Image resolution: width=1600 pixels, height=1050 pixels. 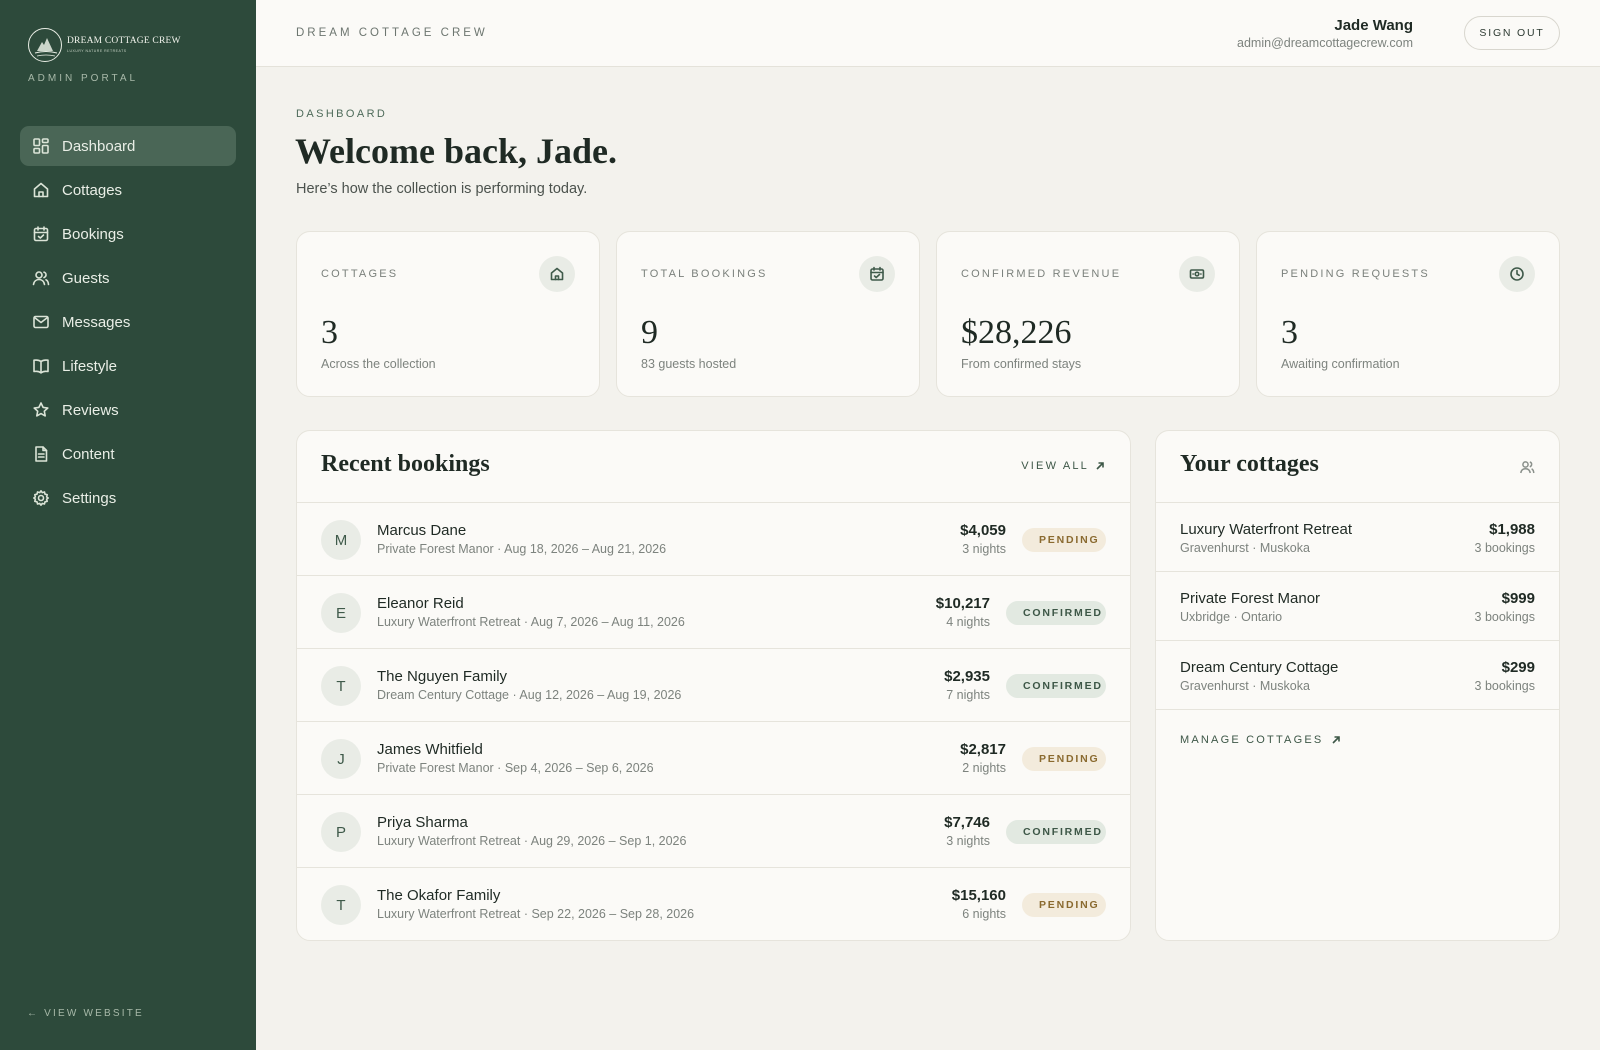 I want to click on panel-title: Recent bookings, so click(x=405, y=464).